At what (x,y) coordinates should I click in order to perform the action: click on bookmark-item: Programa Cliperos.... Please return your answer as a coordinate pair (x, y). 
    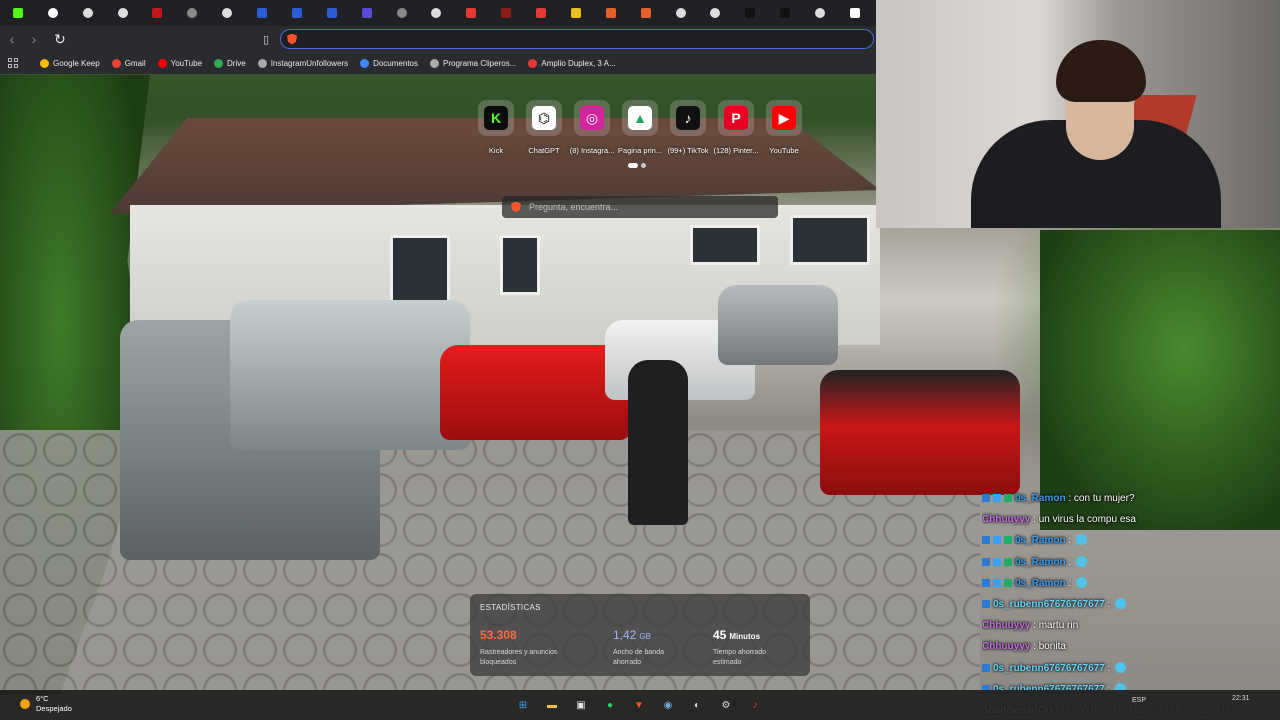
    Looking at the image, I should click on (473, 63).